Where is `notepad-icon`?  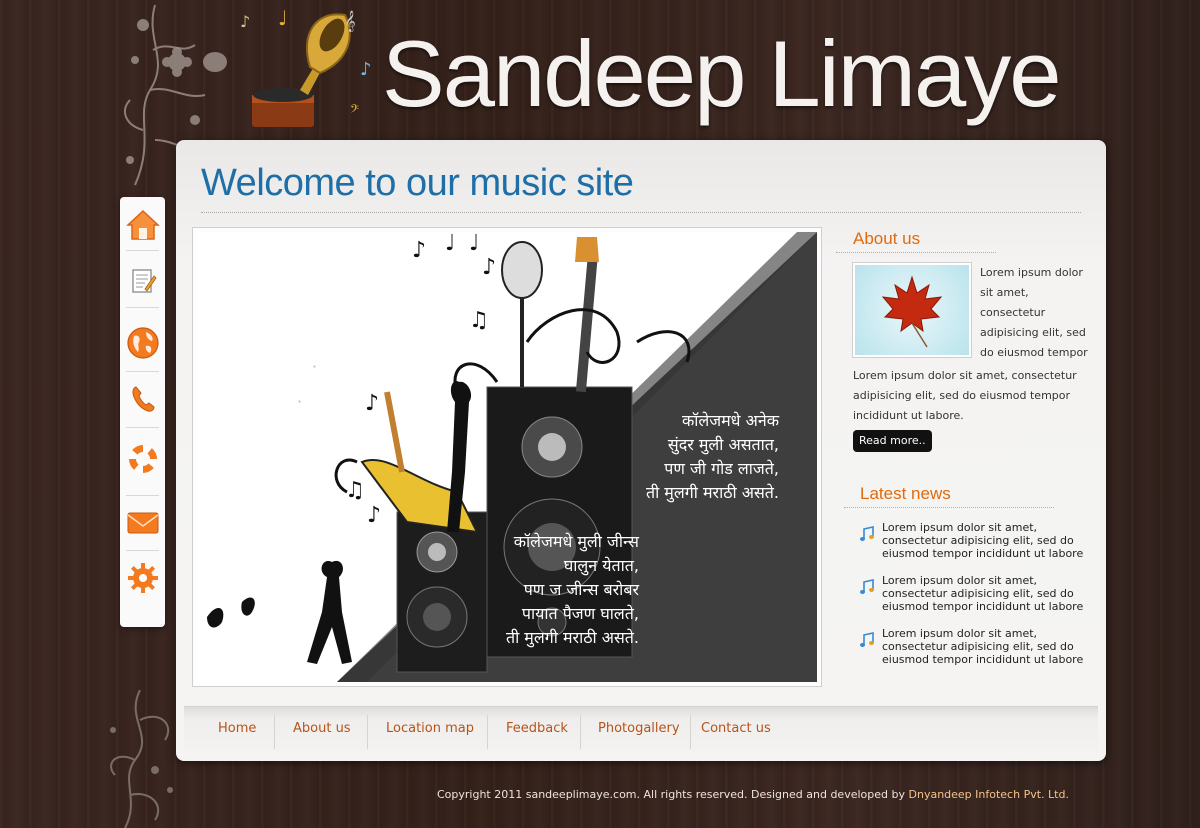
notepad-icon is located at coordinates (144, 281).